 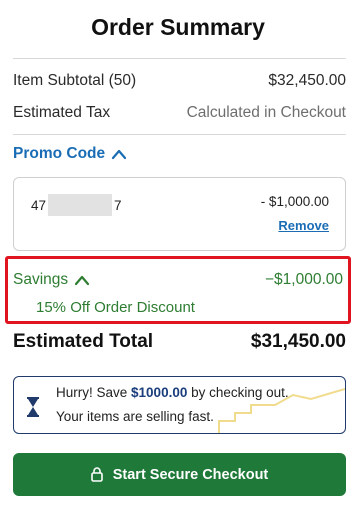 I want to click on page-title: Order Summary, so click(x=178, y=27).